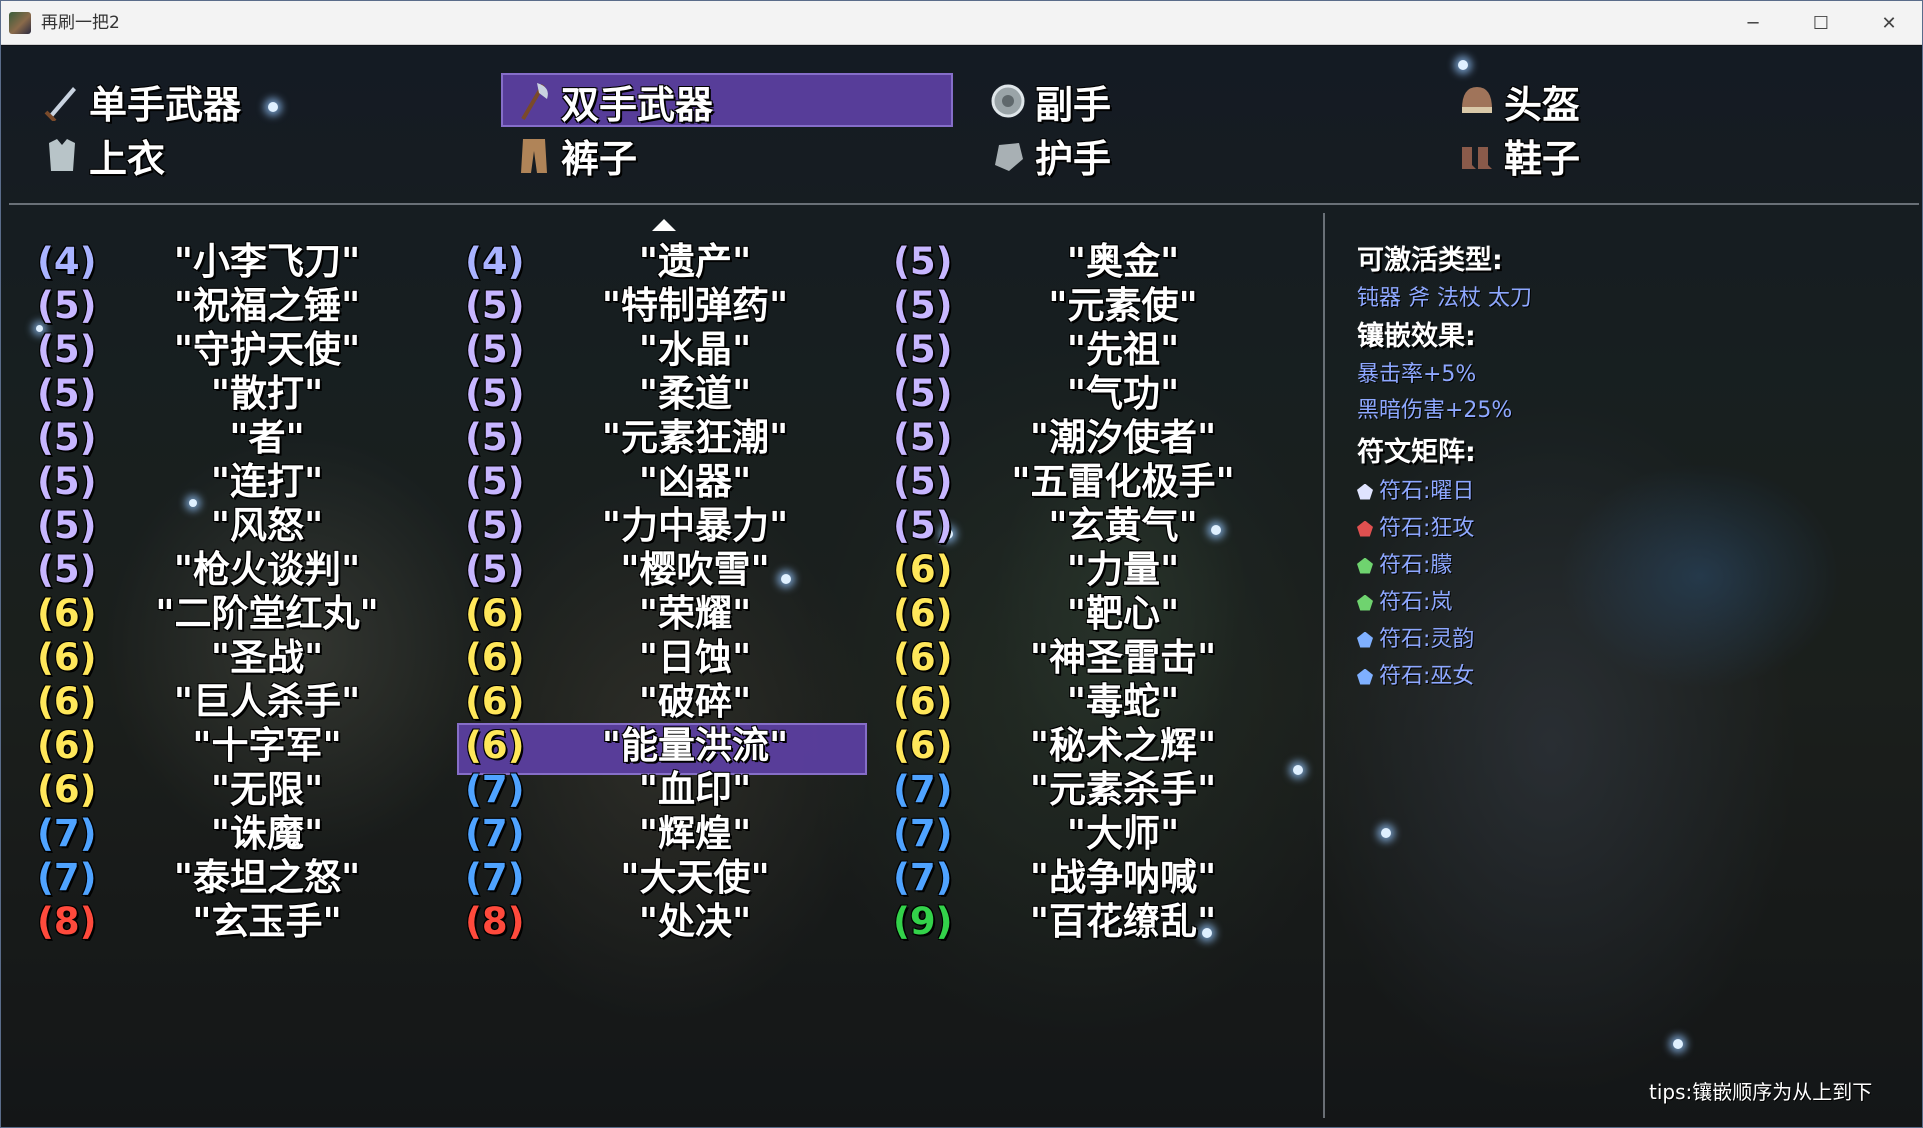 The image size is (1923, 1128). What do you see at coordinates (695, 745) in the screenshot?
I see `rune-word-name: "能量洪流"` at bounding box center [695, 745].